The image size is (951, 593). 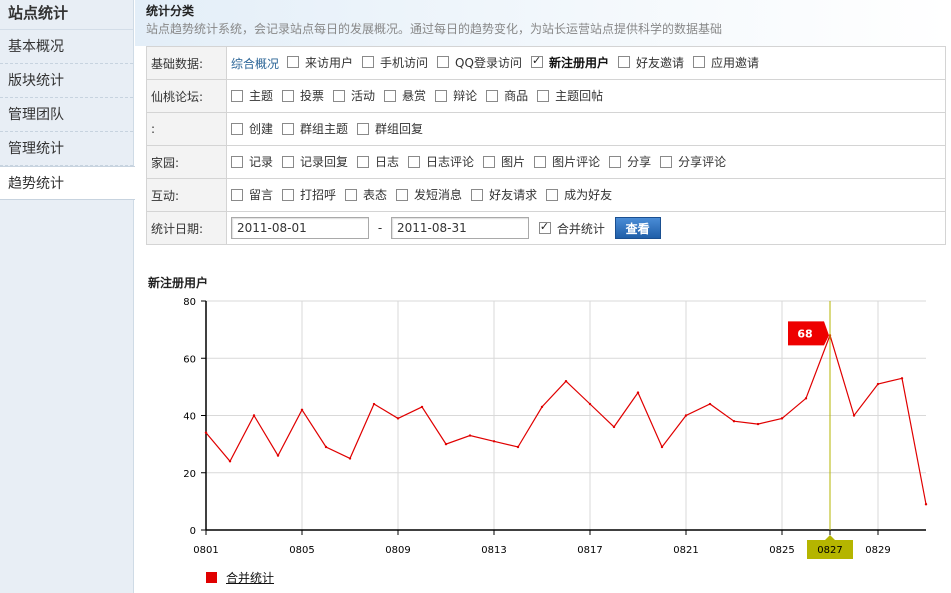 What do you see at coordinates (387, 162) in the screenshot?
I see `filter-option-label: 日志` at bounding box center [387, 162].